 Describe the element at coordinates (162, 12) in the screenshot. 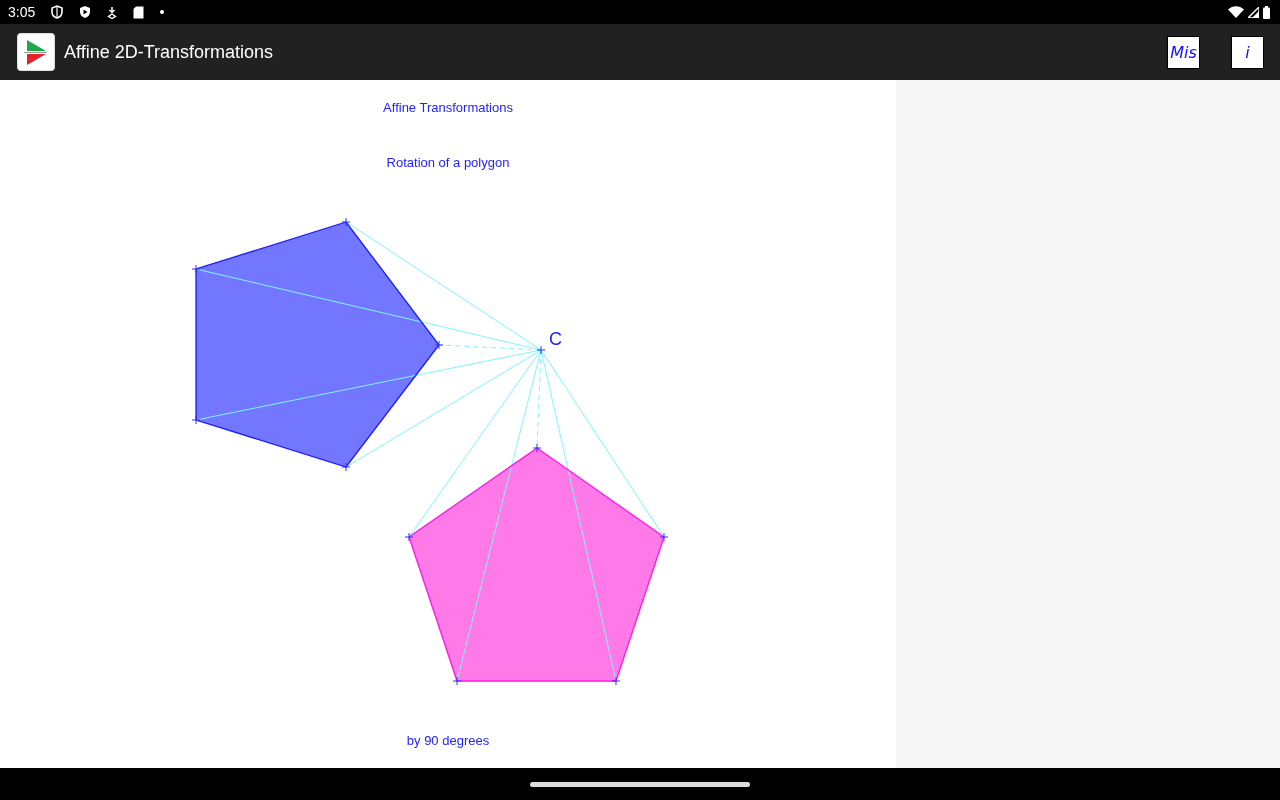

I see `dot-icon` at that location.